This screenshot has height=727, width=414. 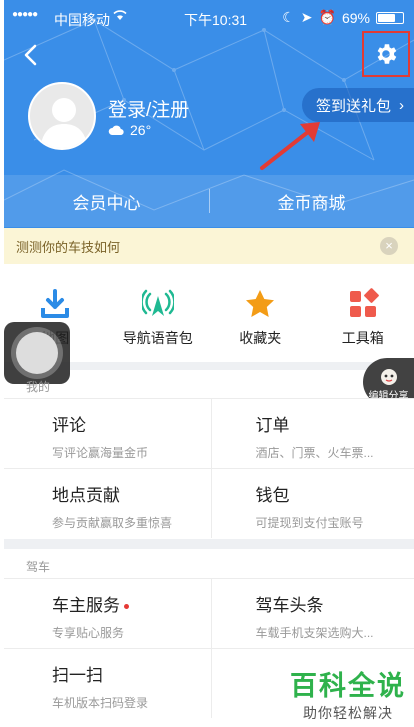 What do you see at coordinates (107, 433) in the screenshot?
I see `comment-item: 评论 写评论赢海量金币` at bounding box center [107, 433].